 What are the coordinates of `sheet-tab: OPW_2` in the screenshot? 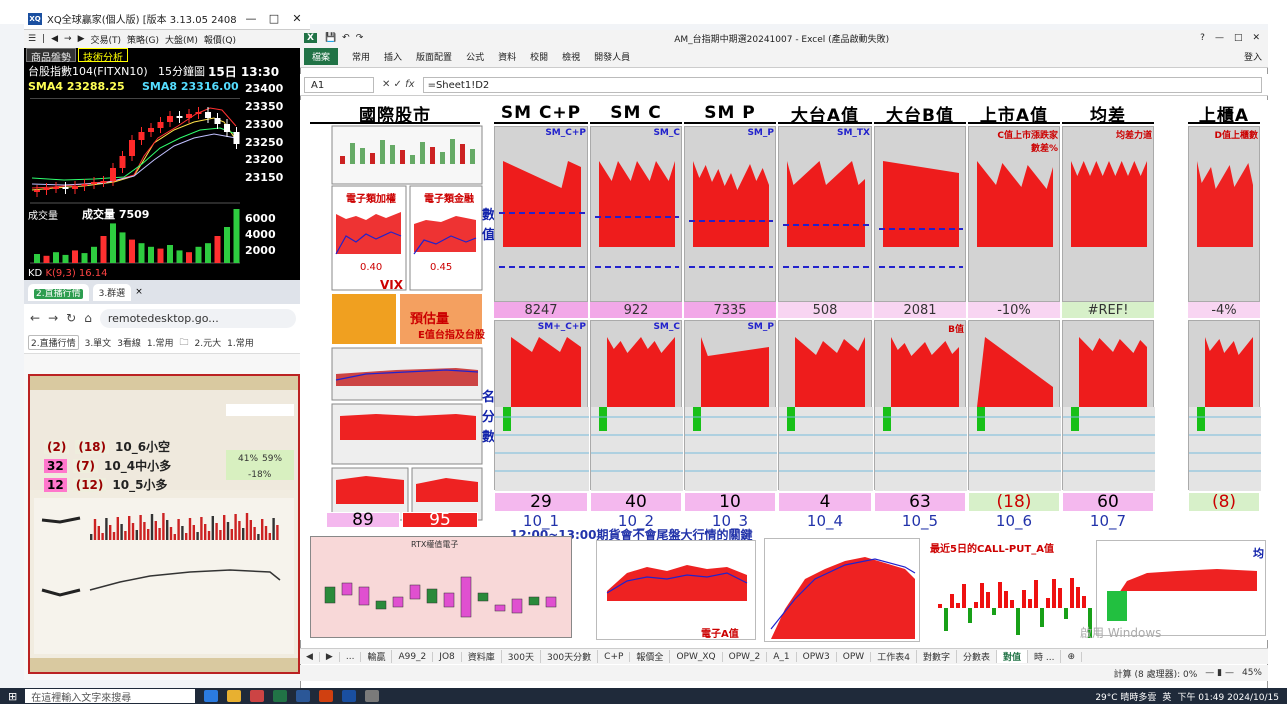 It's located at (745, 656).